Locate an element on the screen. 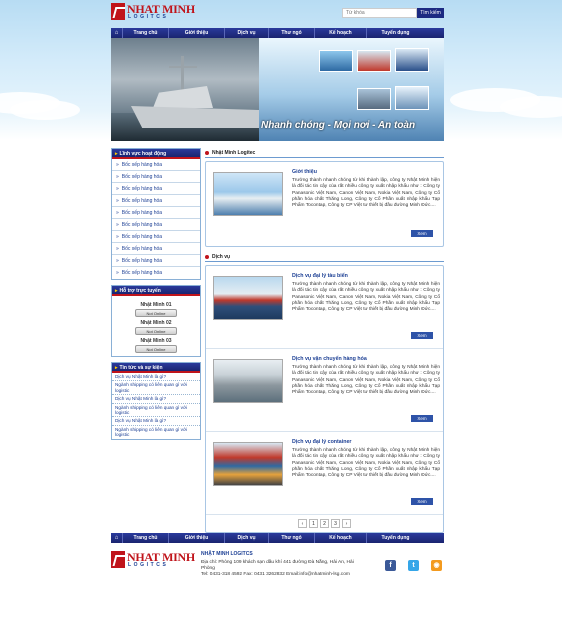 The width and height of the screenshot is (562, 622). activities-title: ▸ Lĩnh vực hoạt động is located at coordinates (156, 154).